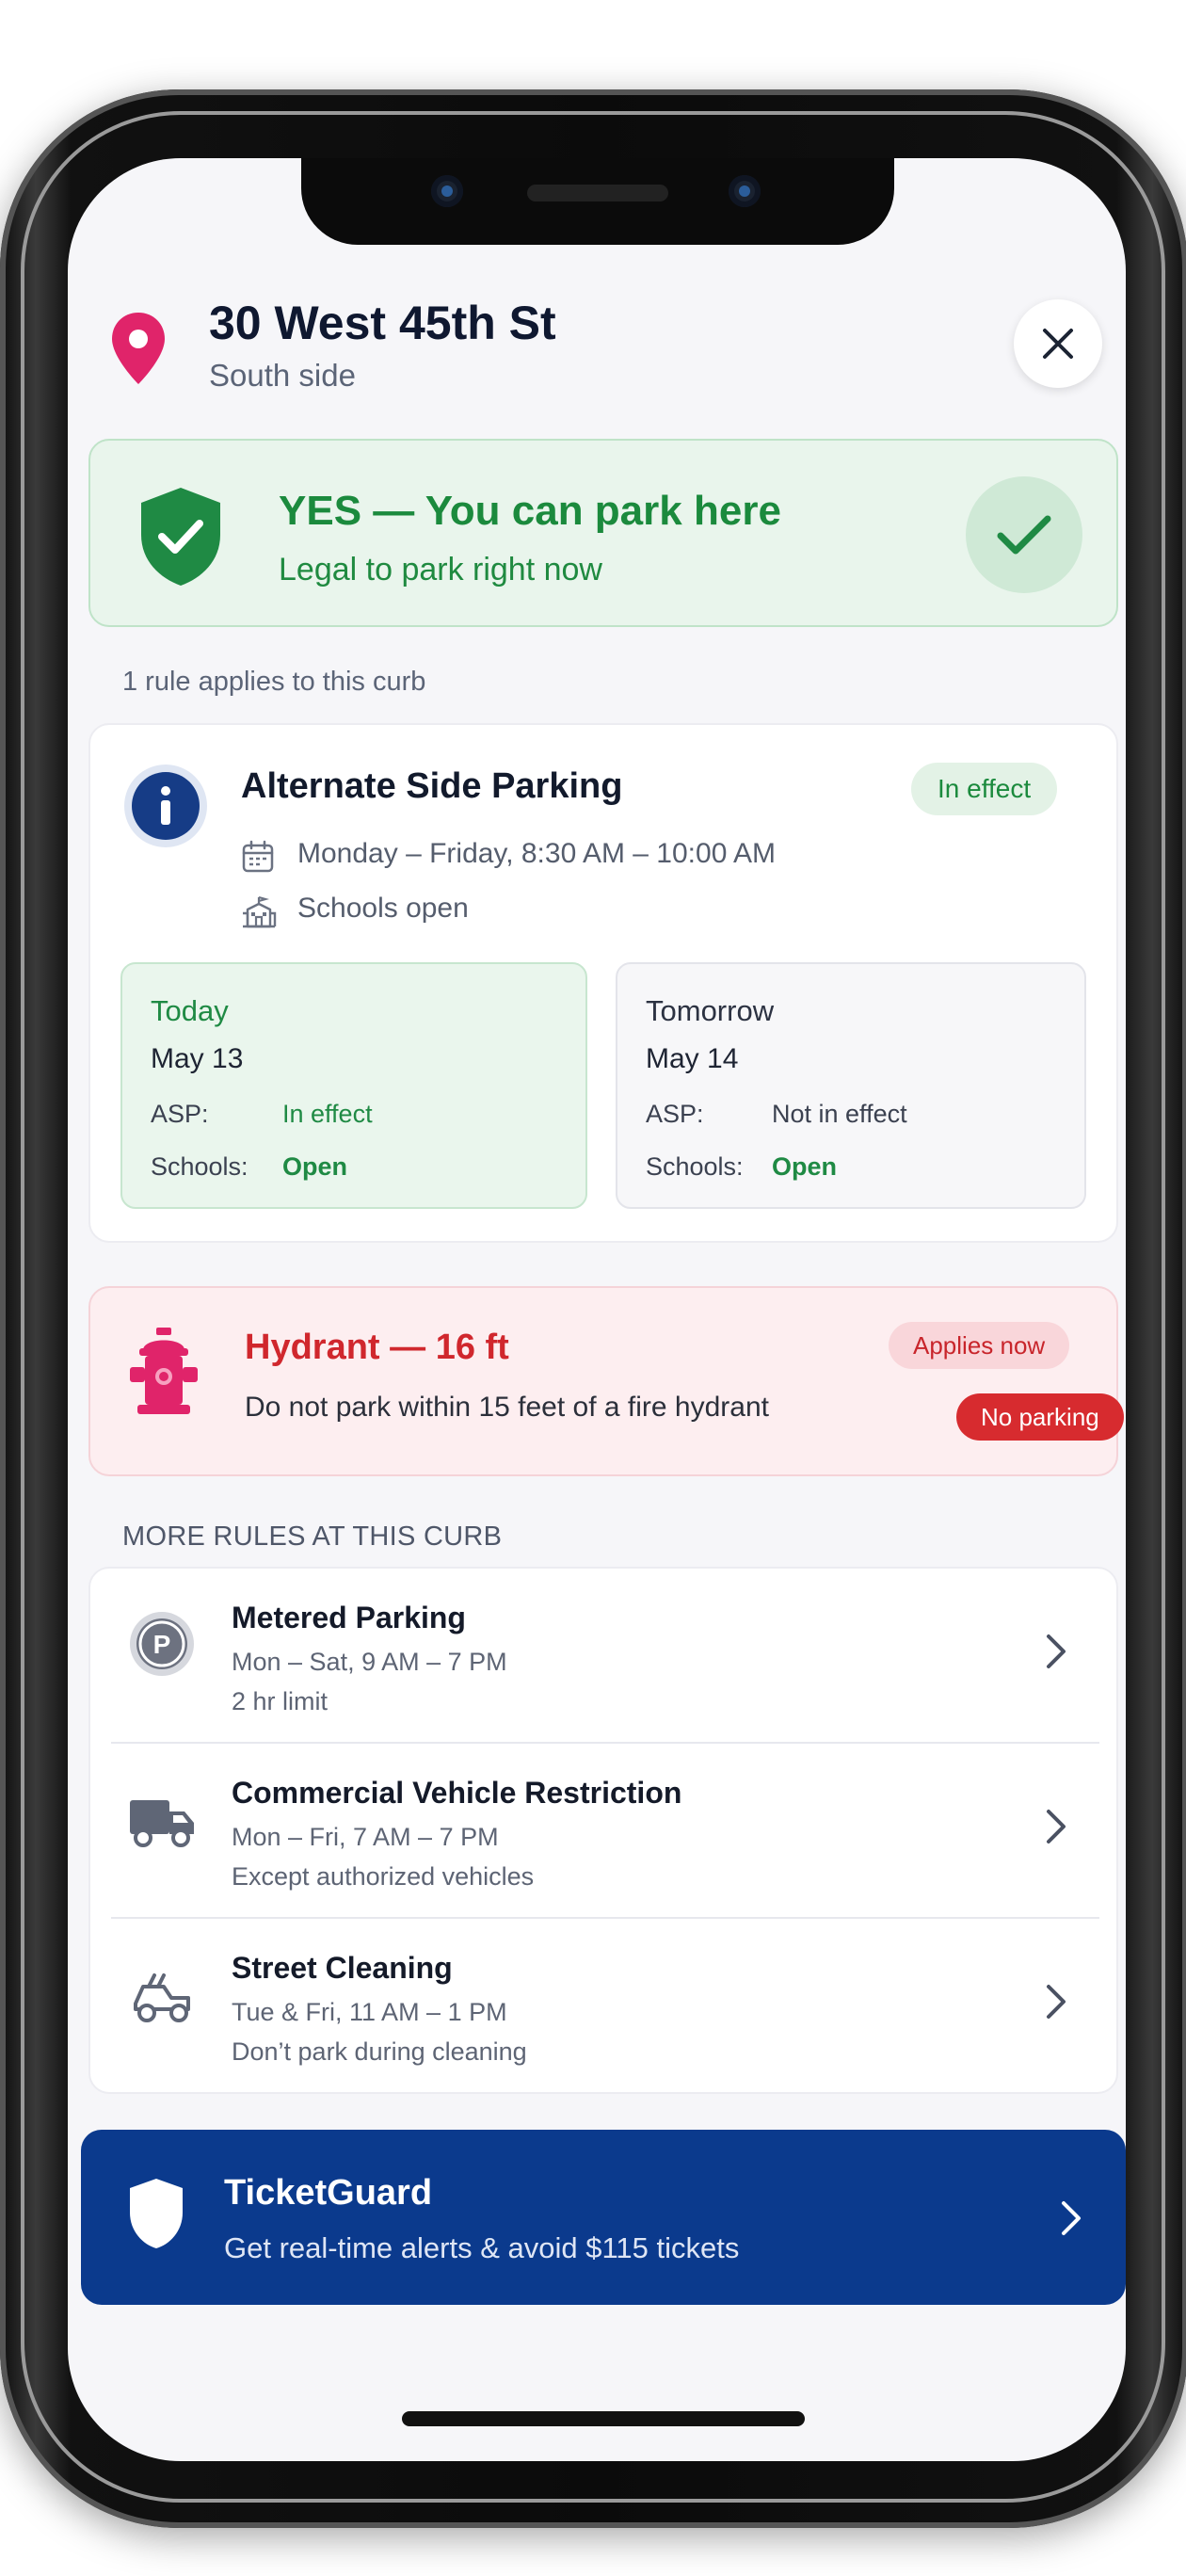 This screenshot has width=1186, height=2576. What do you see at coordinates (312, 1536) in the screenshot?
I see `more-rules-heading: MORE RULES AT THIS CURB` at bounding box center [312, 1536].